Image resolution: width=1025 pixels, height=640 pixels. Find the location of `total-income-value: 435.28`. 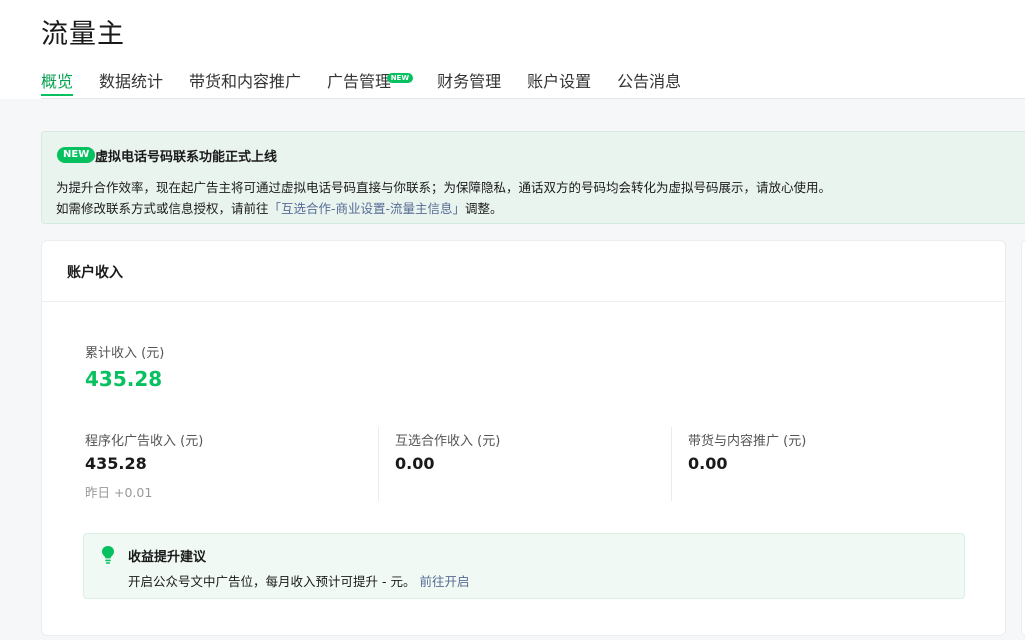

total-income-value: 435.28 is located at coordinates (124, 379).